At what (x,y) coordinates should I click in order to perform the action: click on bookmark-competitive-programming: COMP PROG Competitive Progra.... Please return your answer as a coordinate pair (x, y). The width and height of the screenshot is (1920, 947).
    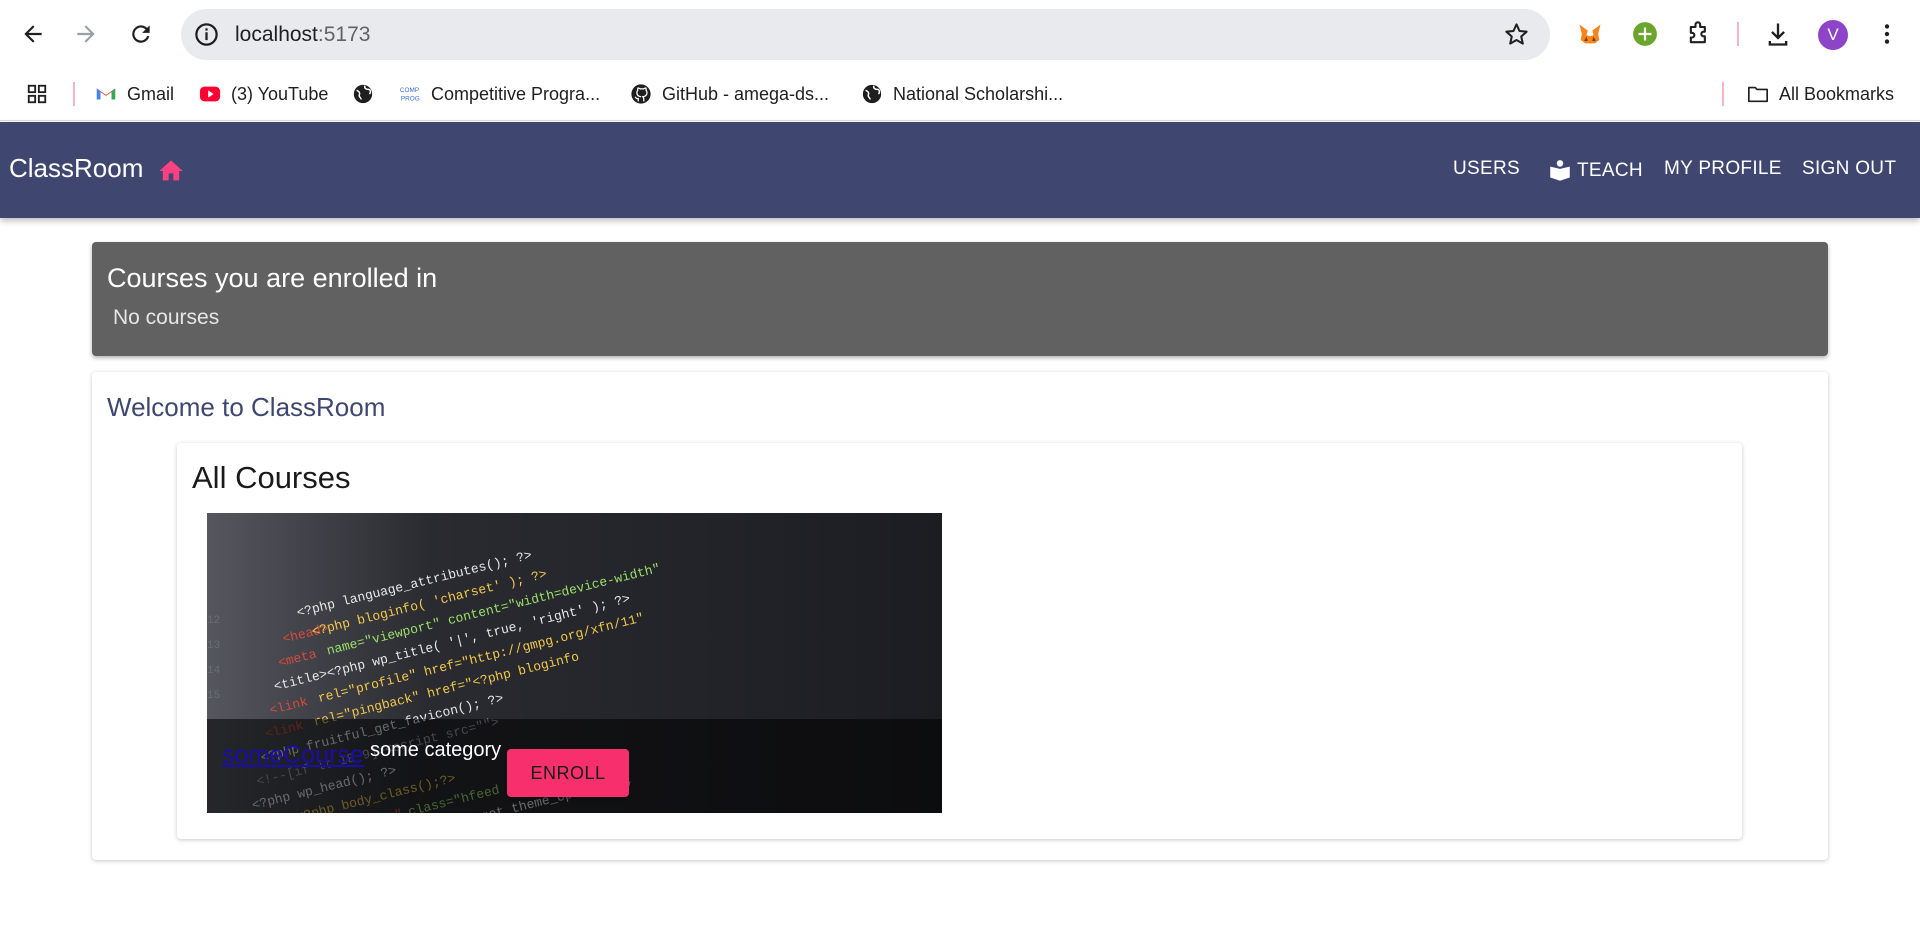
    Looking at the image, I should click on (499, 94).